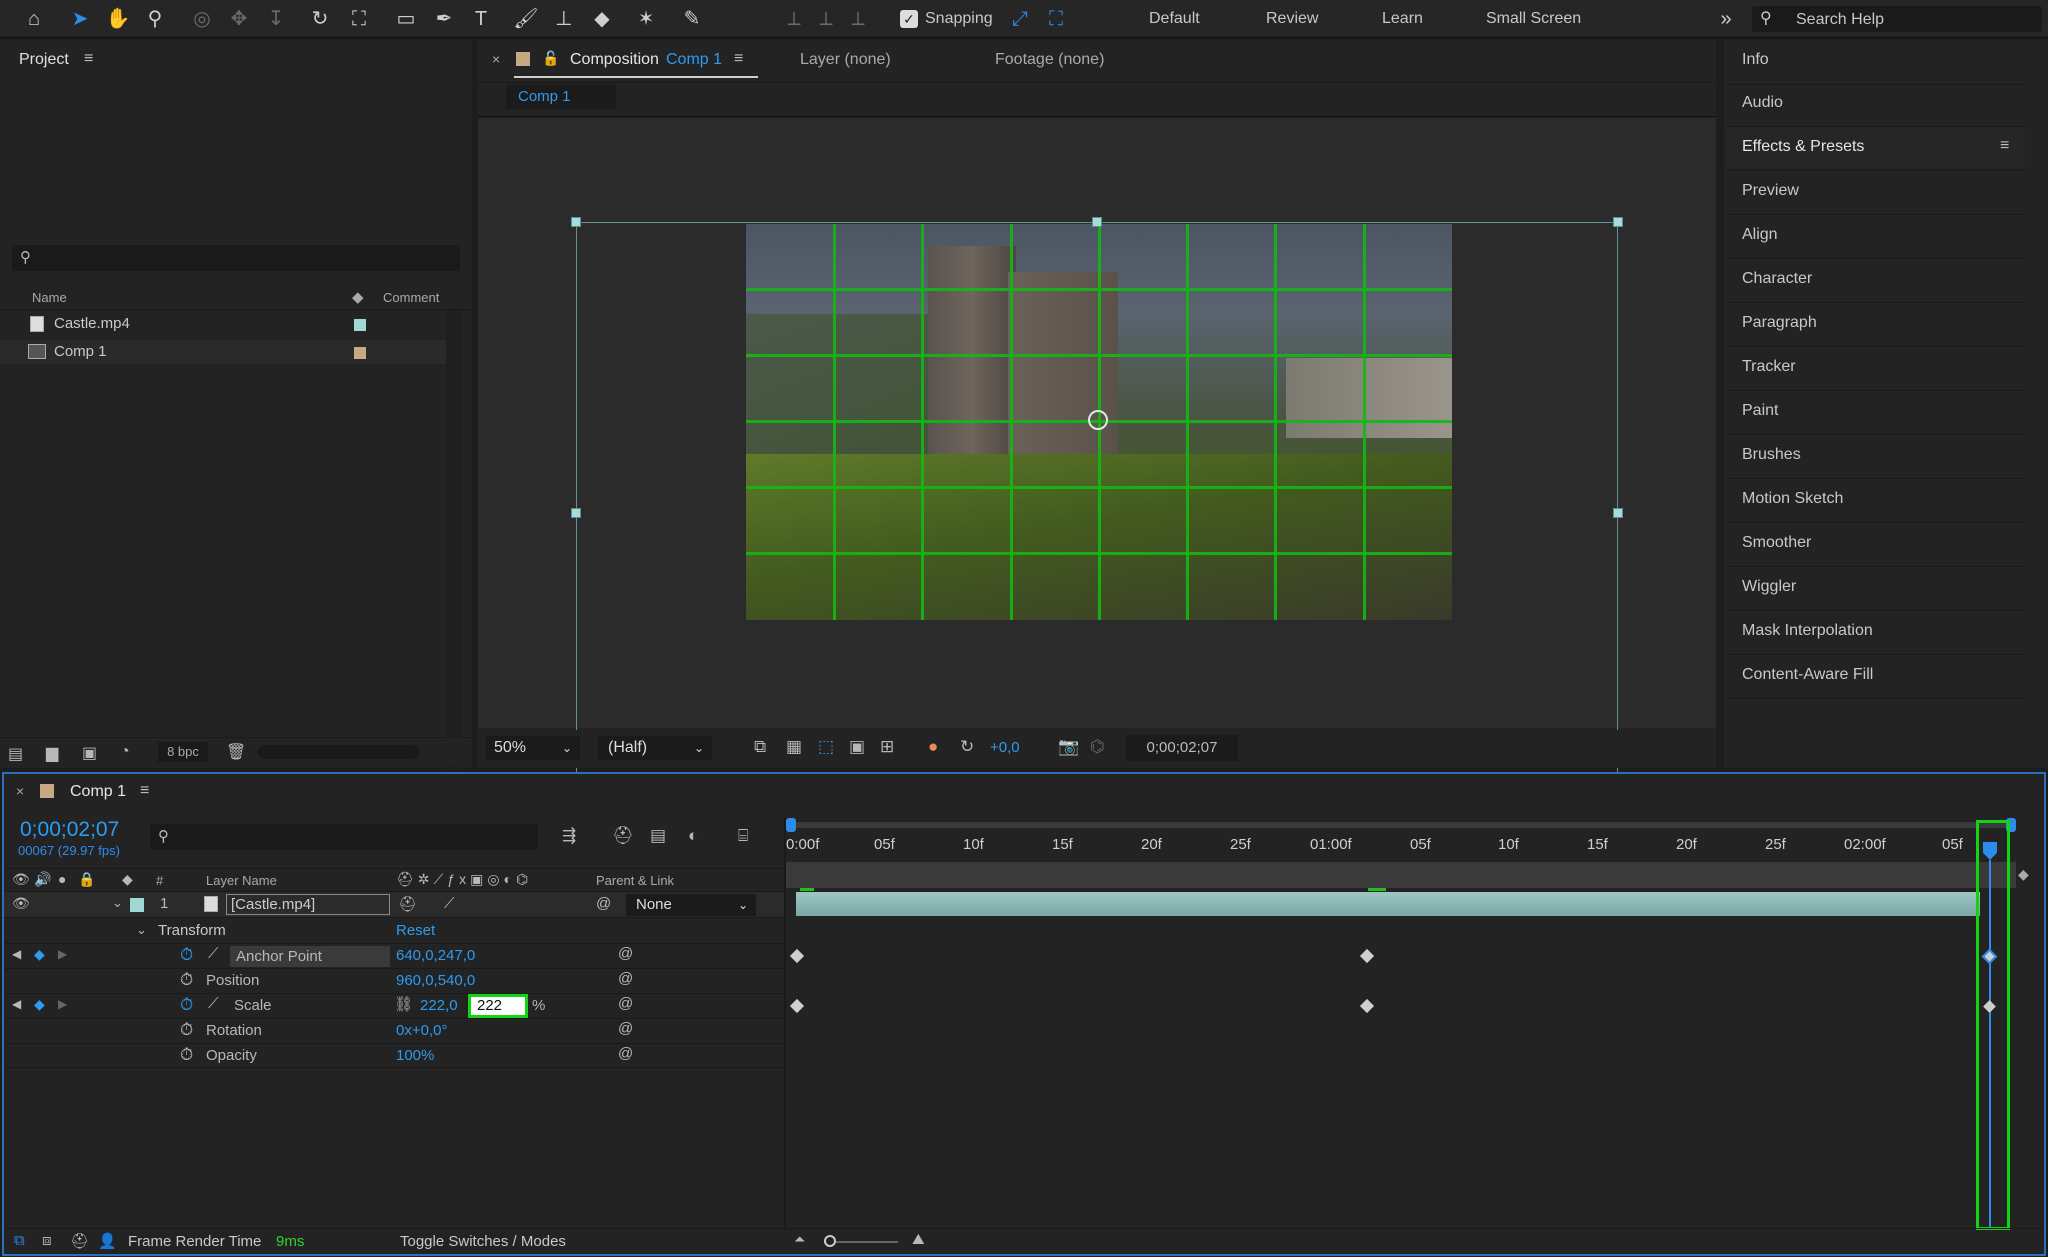 This screenshot has width=2048, height=1257. What do you see at coordinates (1401, 875) in the screenshot?
I see `time-ruler` at bounding box center [1401, 875].